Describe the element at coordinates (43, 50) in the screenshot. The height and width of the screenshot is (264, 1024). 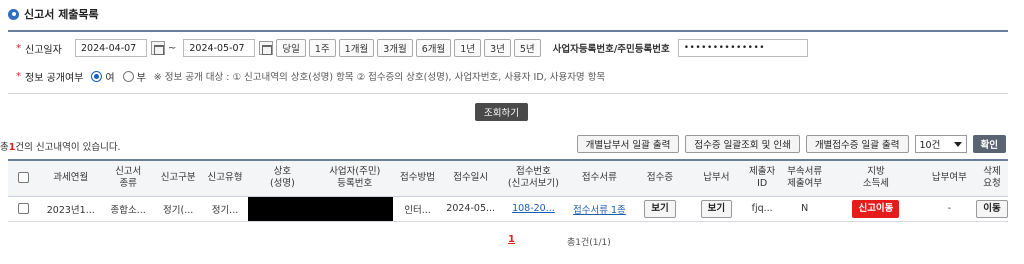
I see `date-label: 신고일자` at that location.